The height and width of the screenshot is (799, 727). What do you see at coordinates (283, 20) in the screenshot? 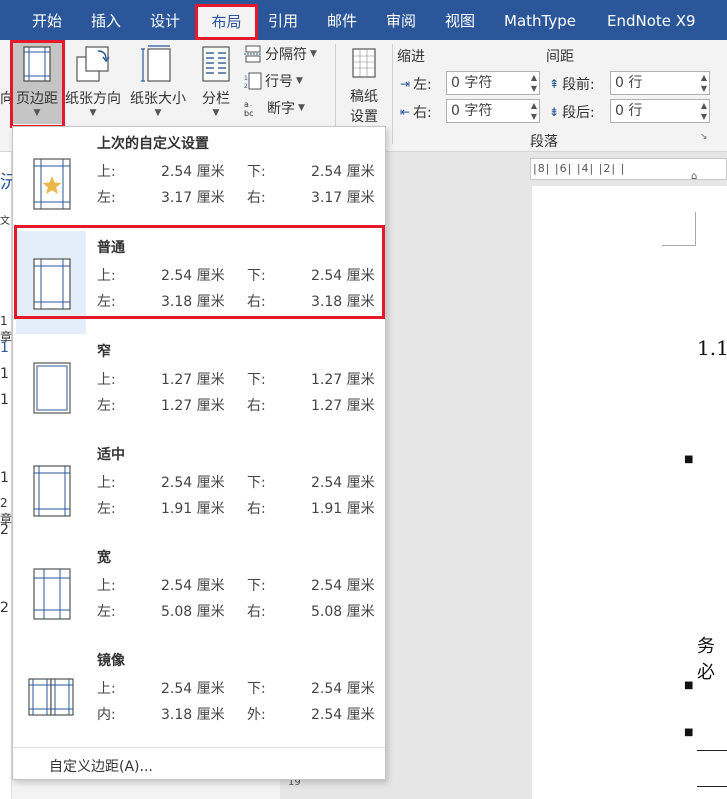
I see `tab-references: 引用` at bounding box center [283, 20].